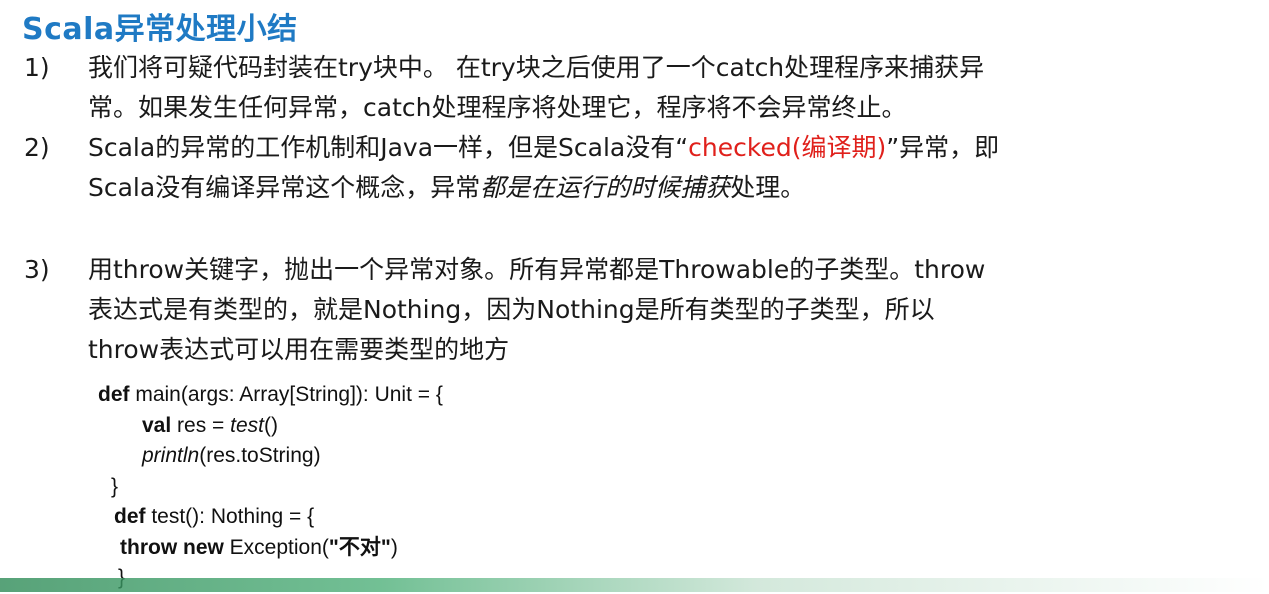 The image size is (1269, 594). I want to click on code-line: }, so click(270, 487).